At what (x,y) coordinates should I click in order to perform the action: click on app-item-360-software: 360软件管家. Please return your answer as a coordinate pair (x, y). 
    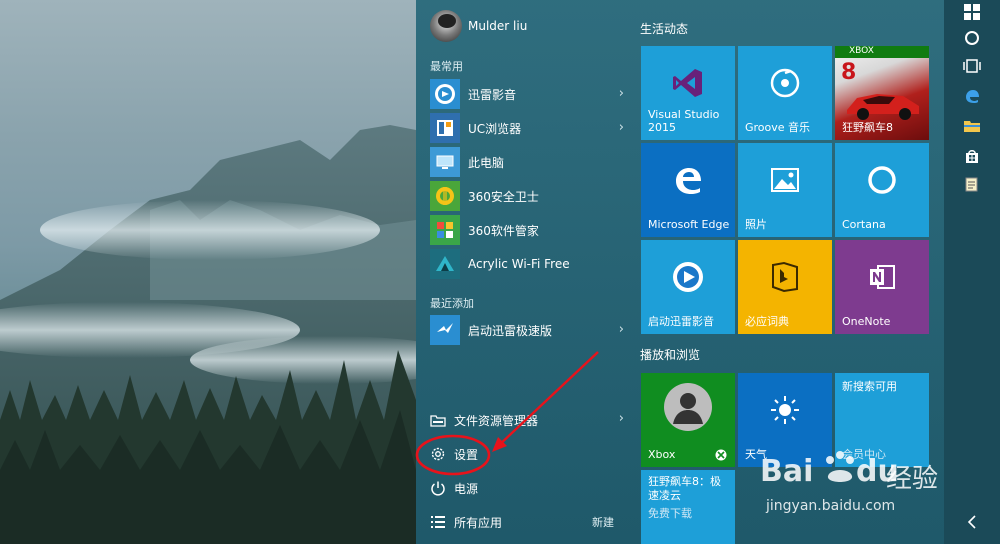
    Looking at the image, I should click on (528, 230).